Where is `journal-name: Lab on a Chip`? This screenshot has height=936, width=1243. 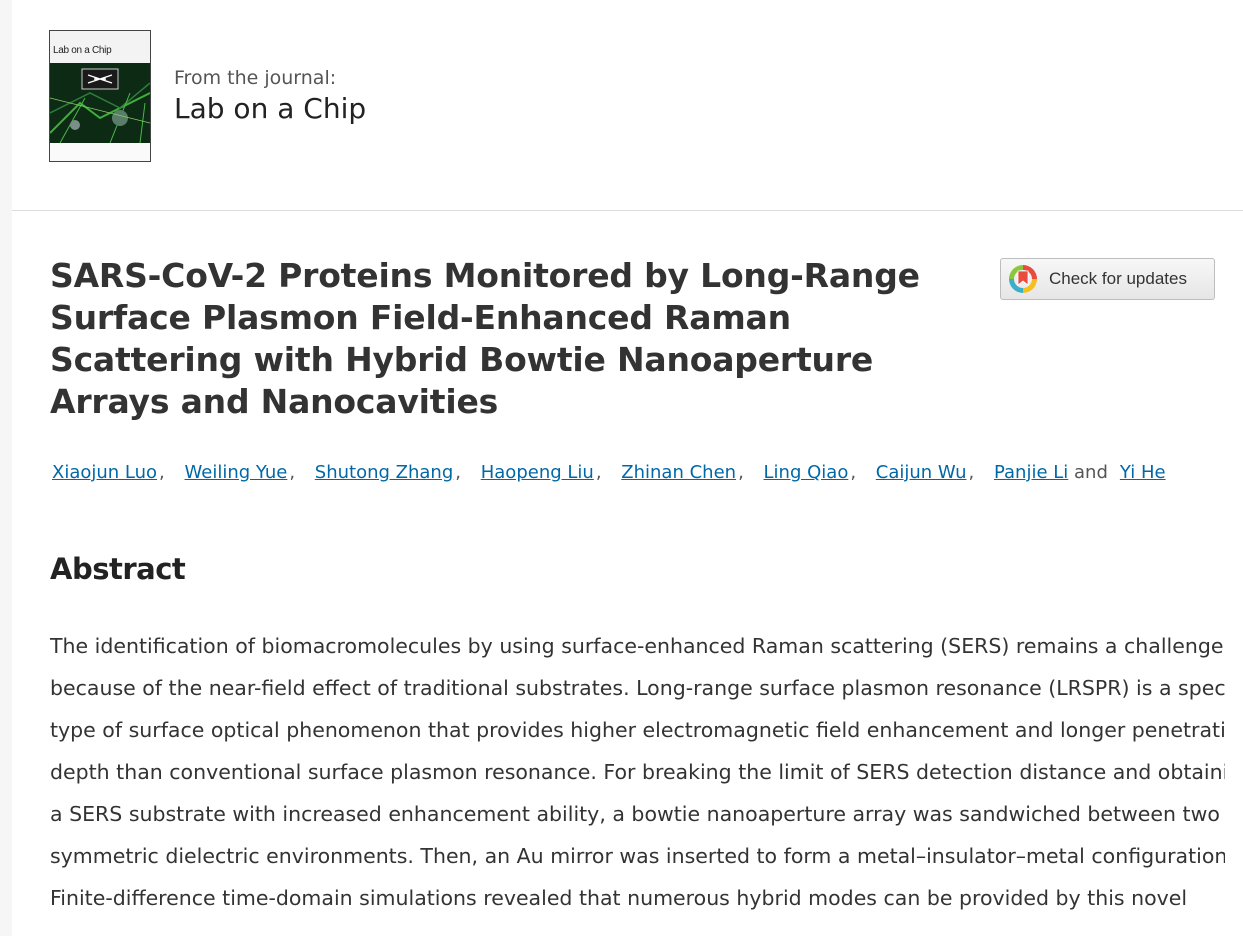 journal-name: Lab on a Chip is located at coordinates (270, 108).